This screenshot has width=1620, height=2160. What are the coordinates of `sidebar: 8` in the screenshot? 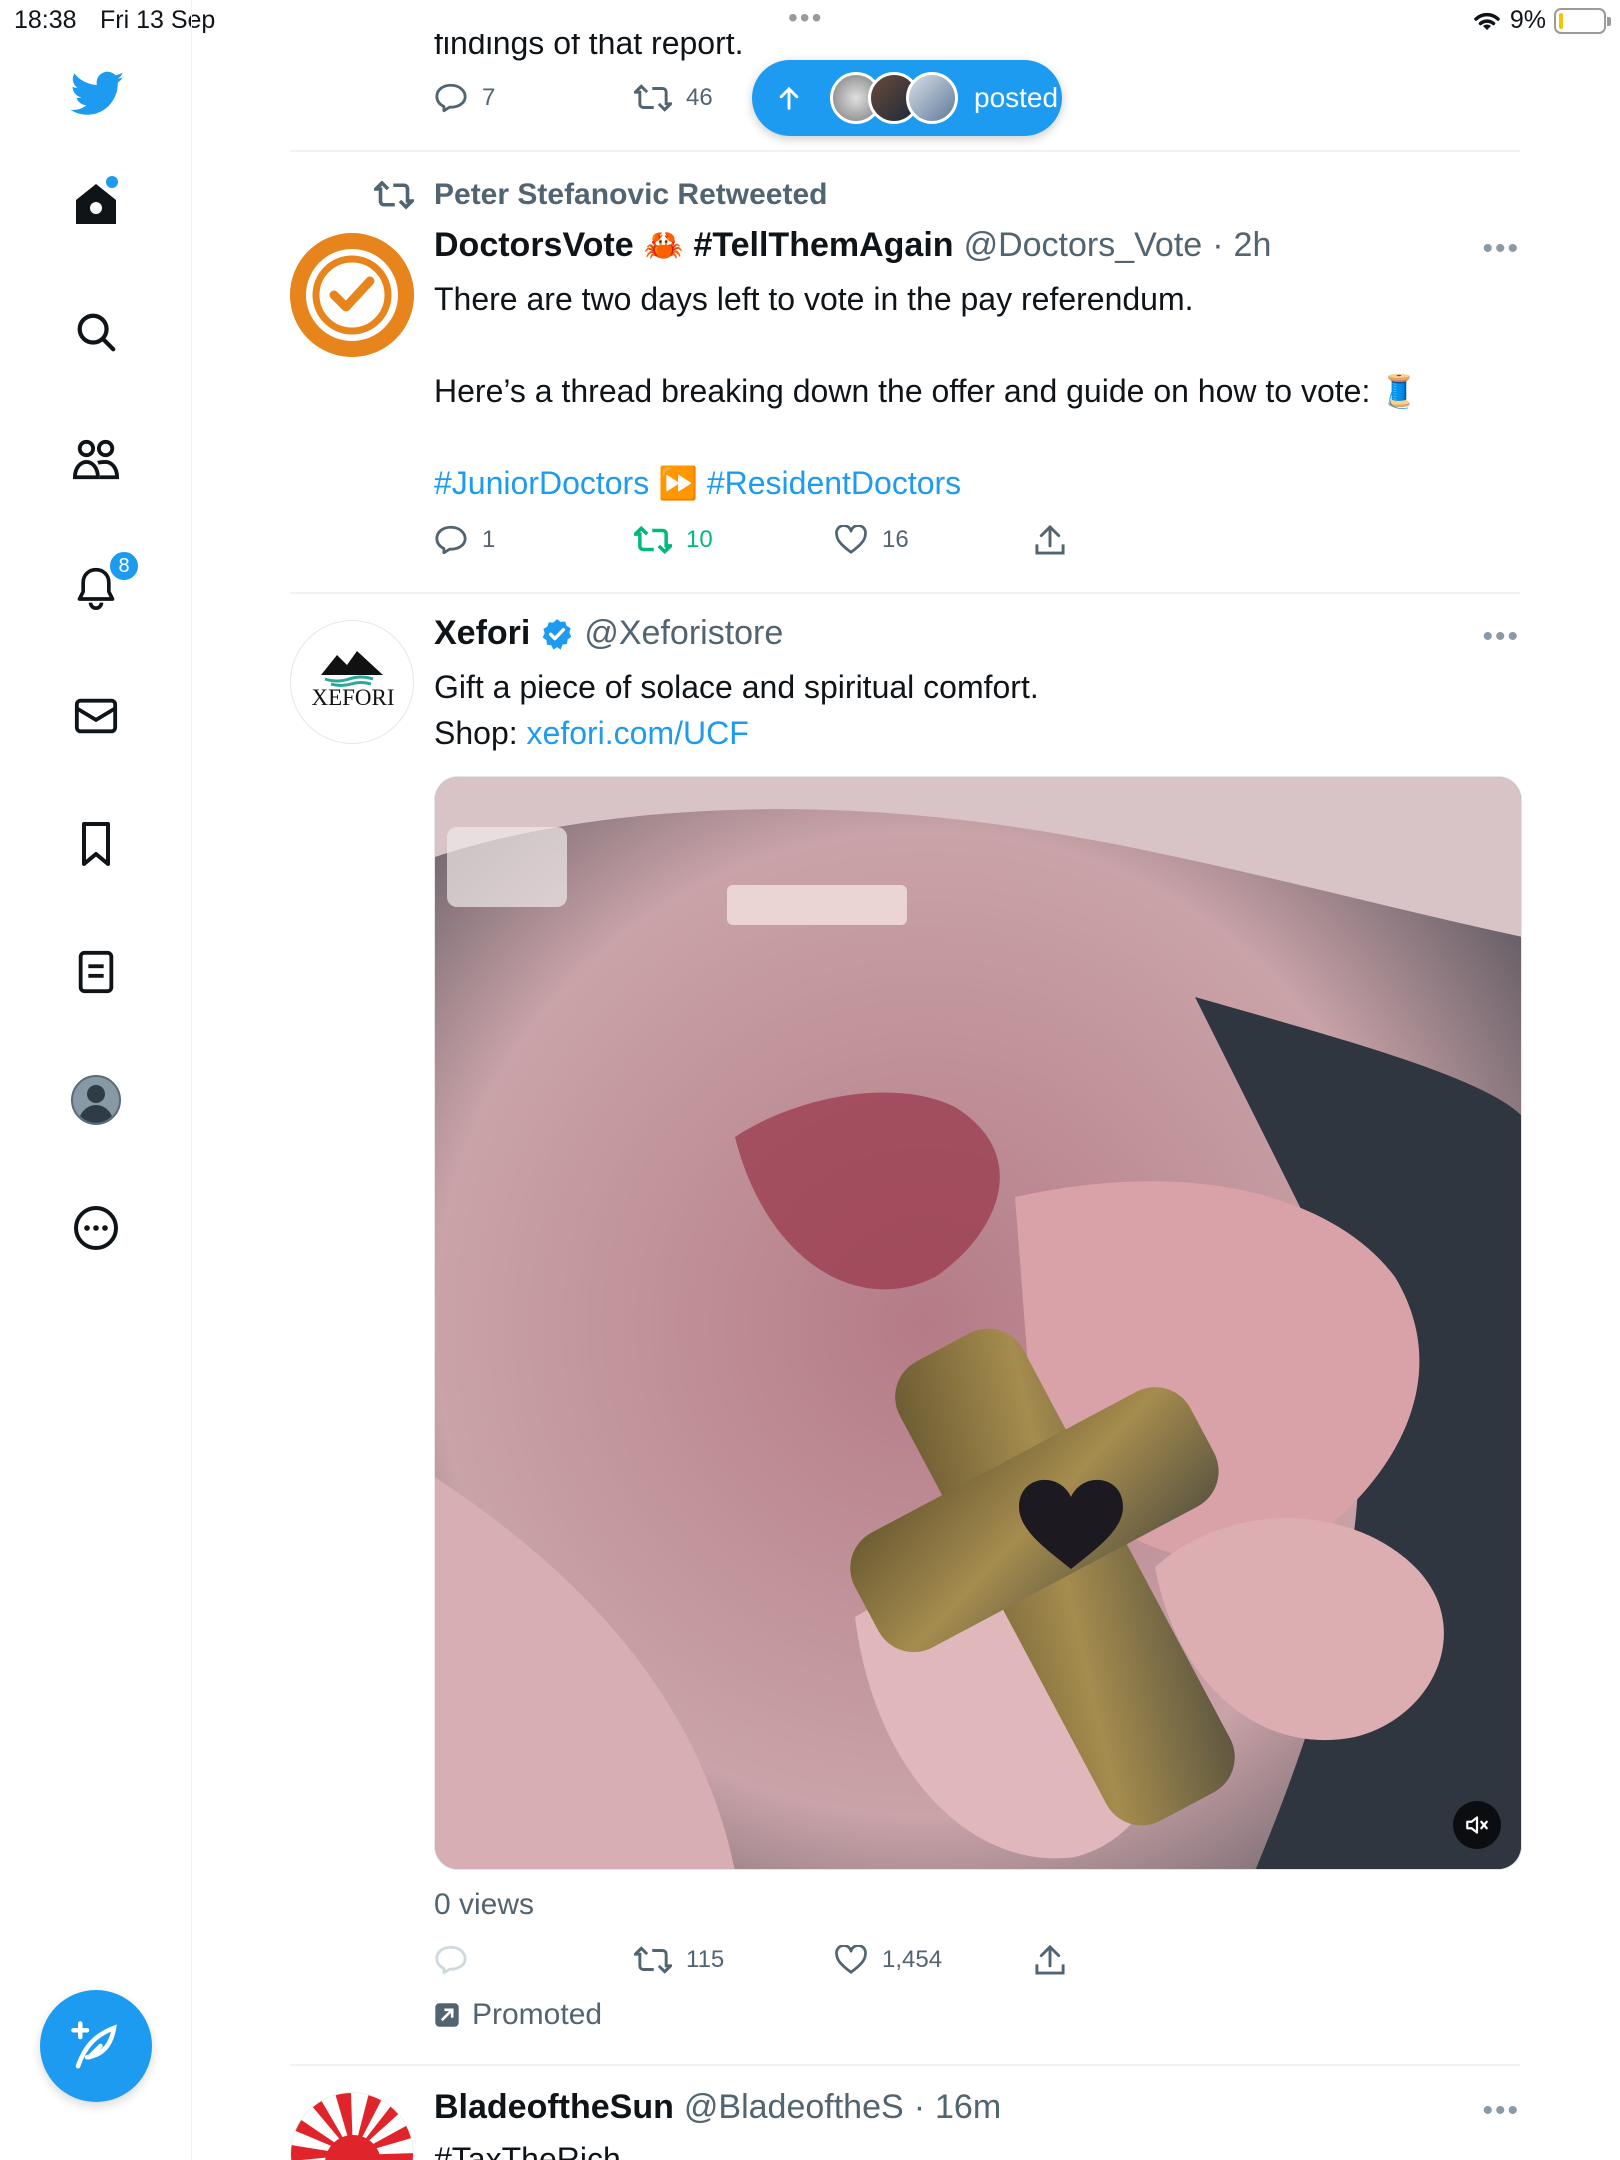 It's located at (96, 1080).